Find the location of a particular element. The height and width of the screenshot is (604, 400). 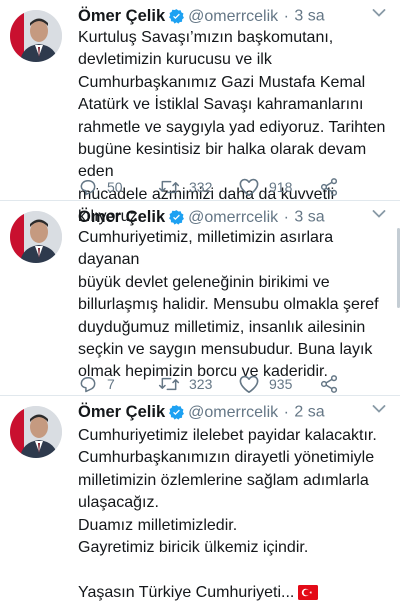

tweet-actions: 50 332 918 is located at coordinates (233, 187).